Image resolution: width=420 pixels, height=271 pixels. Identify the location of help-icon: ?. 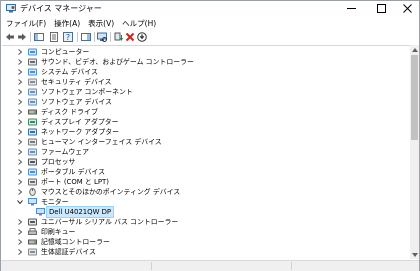
(68, 37).